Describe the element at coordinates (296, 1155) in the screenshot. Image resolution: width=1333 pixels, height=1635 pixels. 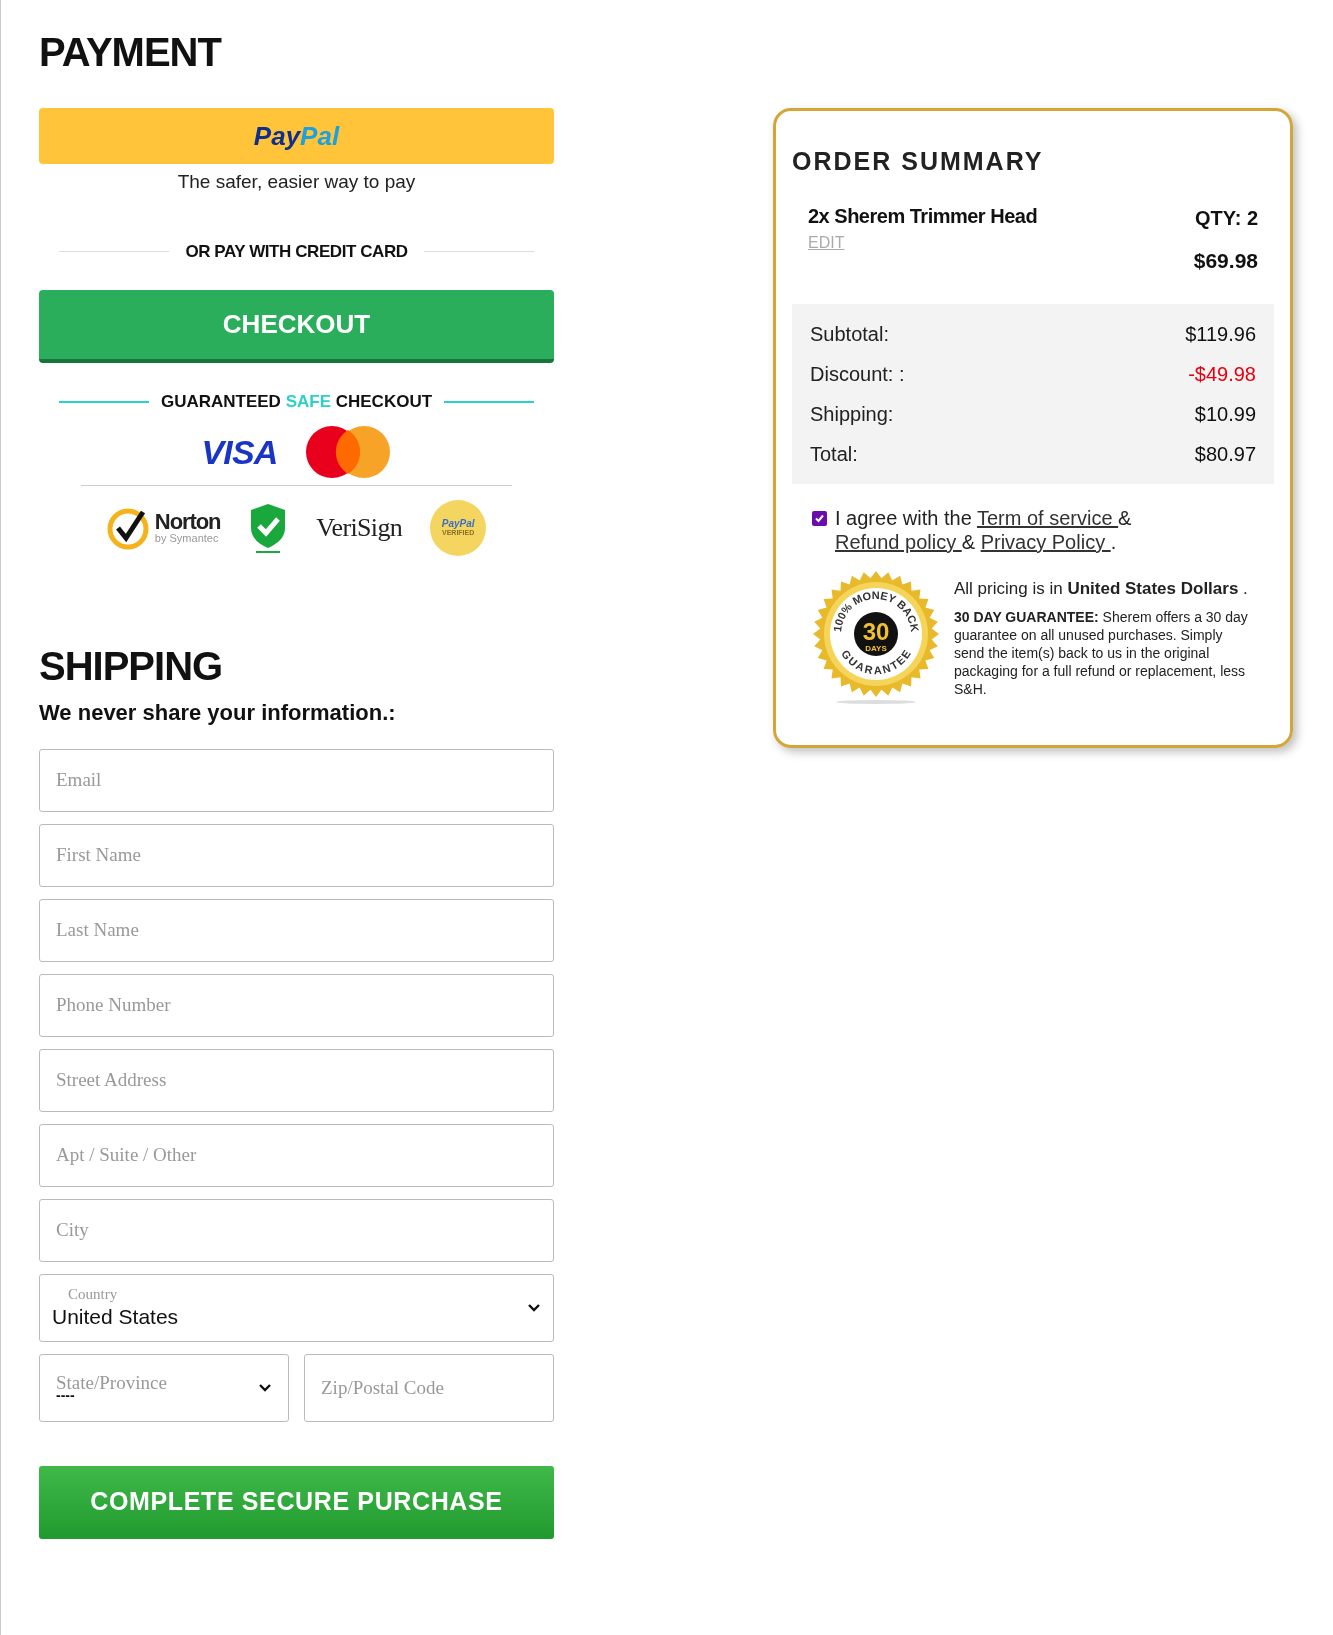
I see `text-input-field: Apt / Suite / Other` at that location.